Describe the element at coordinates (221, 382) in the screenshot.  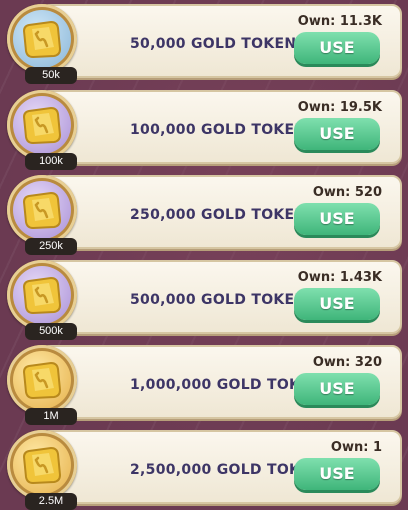
I see `token-card: 1,000,000 GOLD TOKEN Own: 320 USE` at that location.